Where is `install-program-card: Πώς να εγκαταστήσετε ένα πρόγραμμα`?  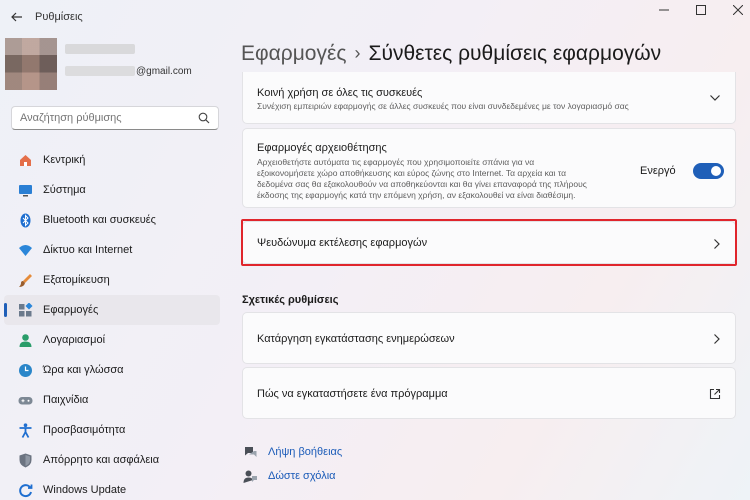
install-program-card: Πώς να εγκαταστήσετε ένα πρόγραμμα is located at coordinates (489, 393).